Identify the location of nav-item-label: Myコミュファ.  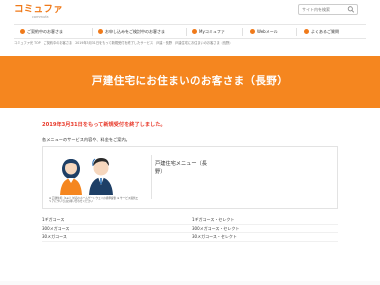
(212, 31).